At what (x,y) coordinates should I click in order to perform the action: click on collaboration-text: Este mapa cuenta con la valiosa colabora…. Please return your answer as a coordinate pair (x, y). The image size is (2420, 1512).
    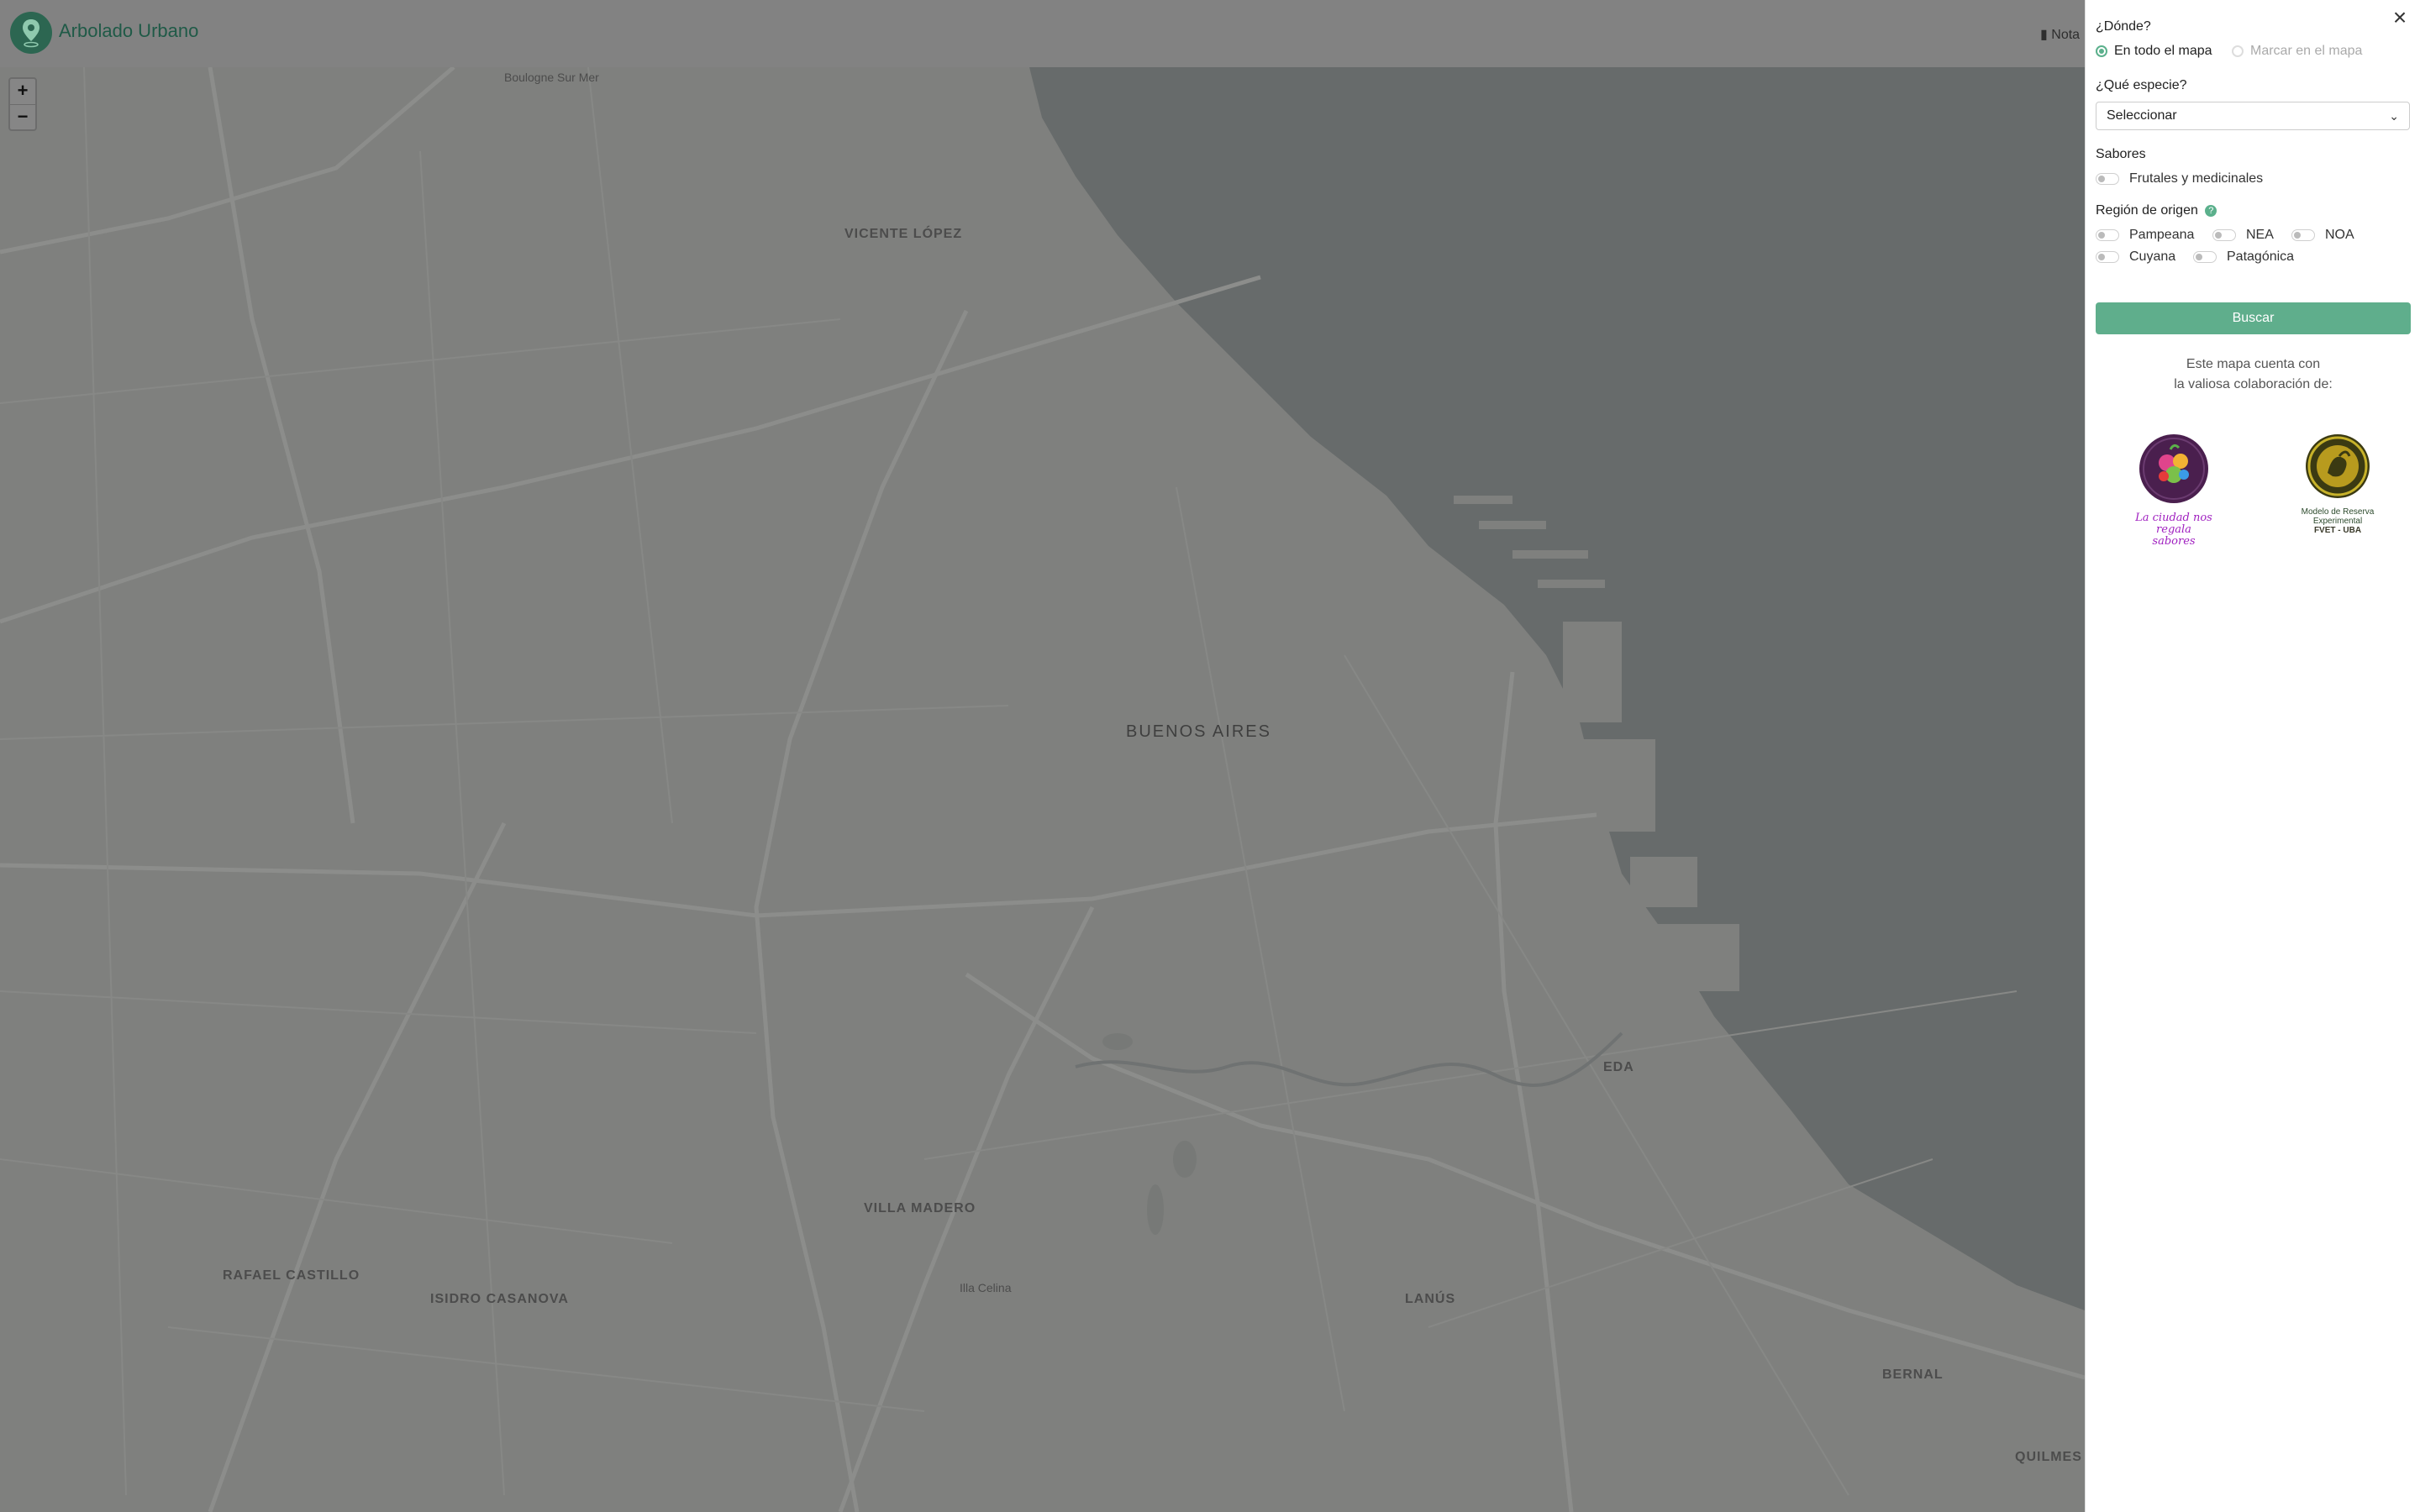
    Looking at the image, I should click on (2253, 374).